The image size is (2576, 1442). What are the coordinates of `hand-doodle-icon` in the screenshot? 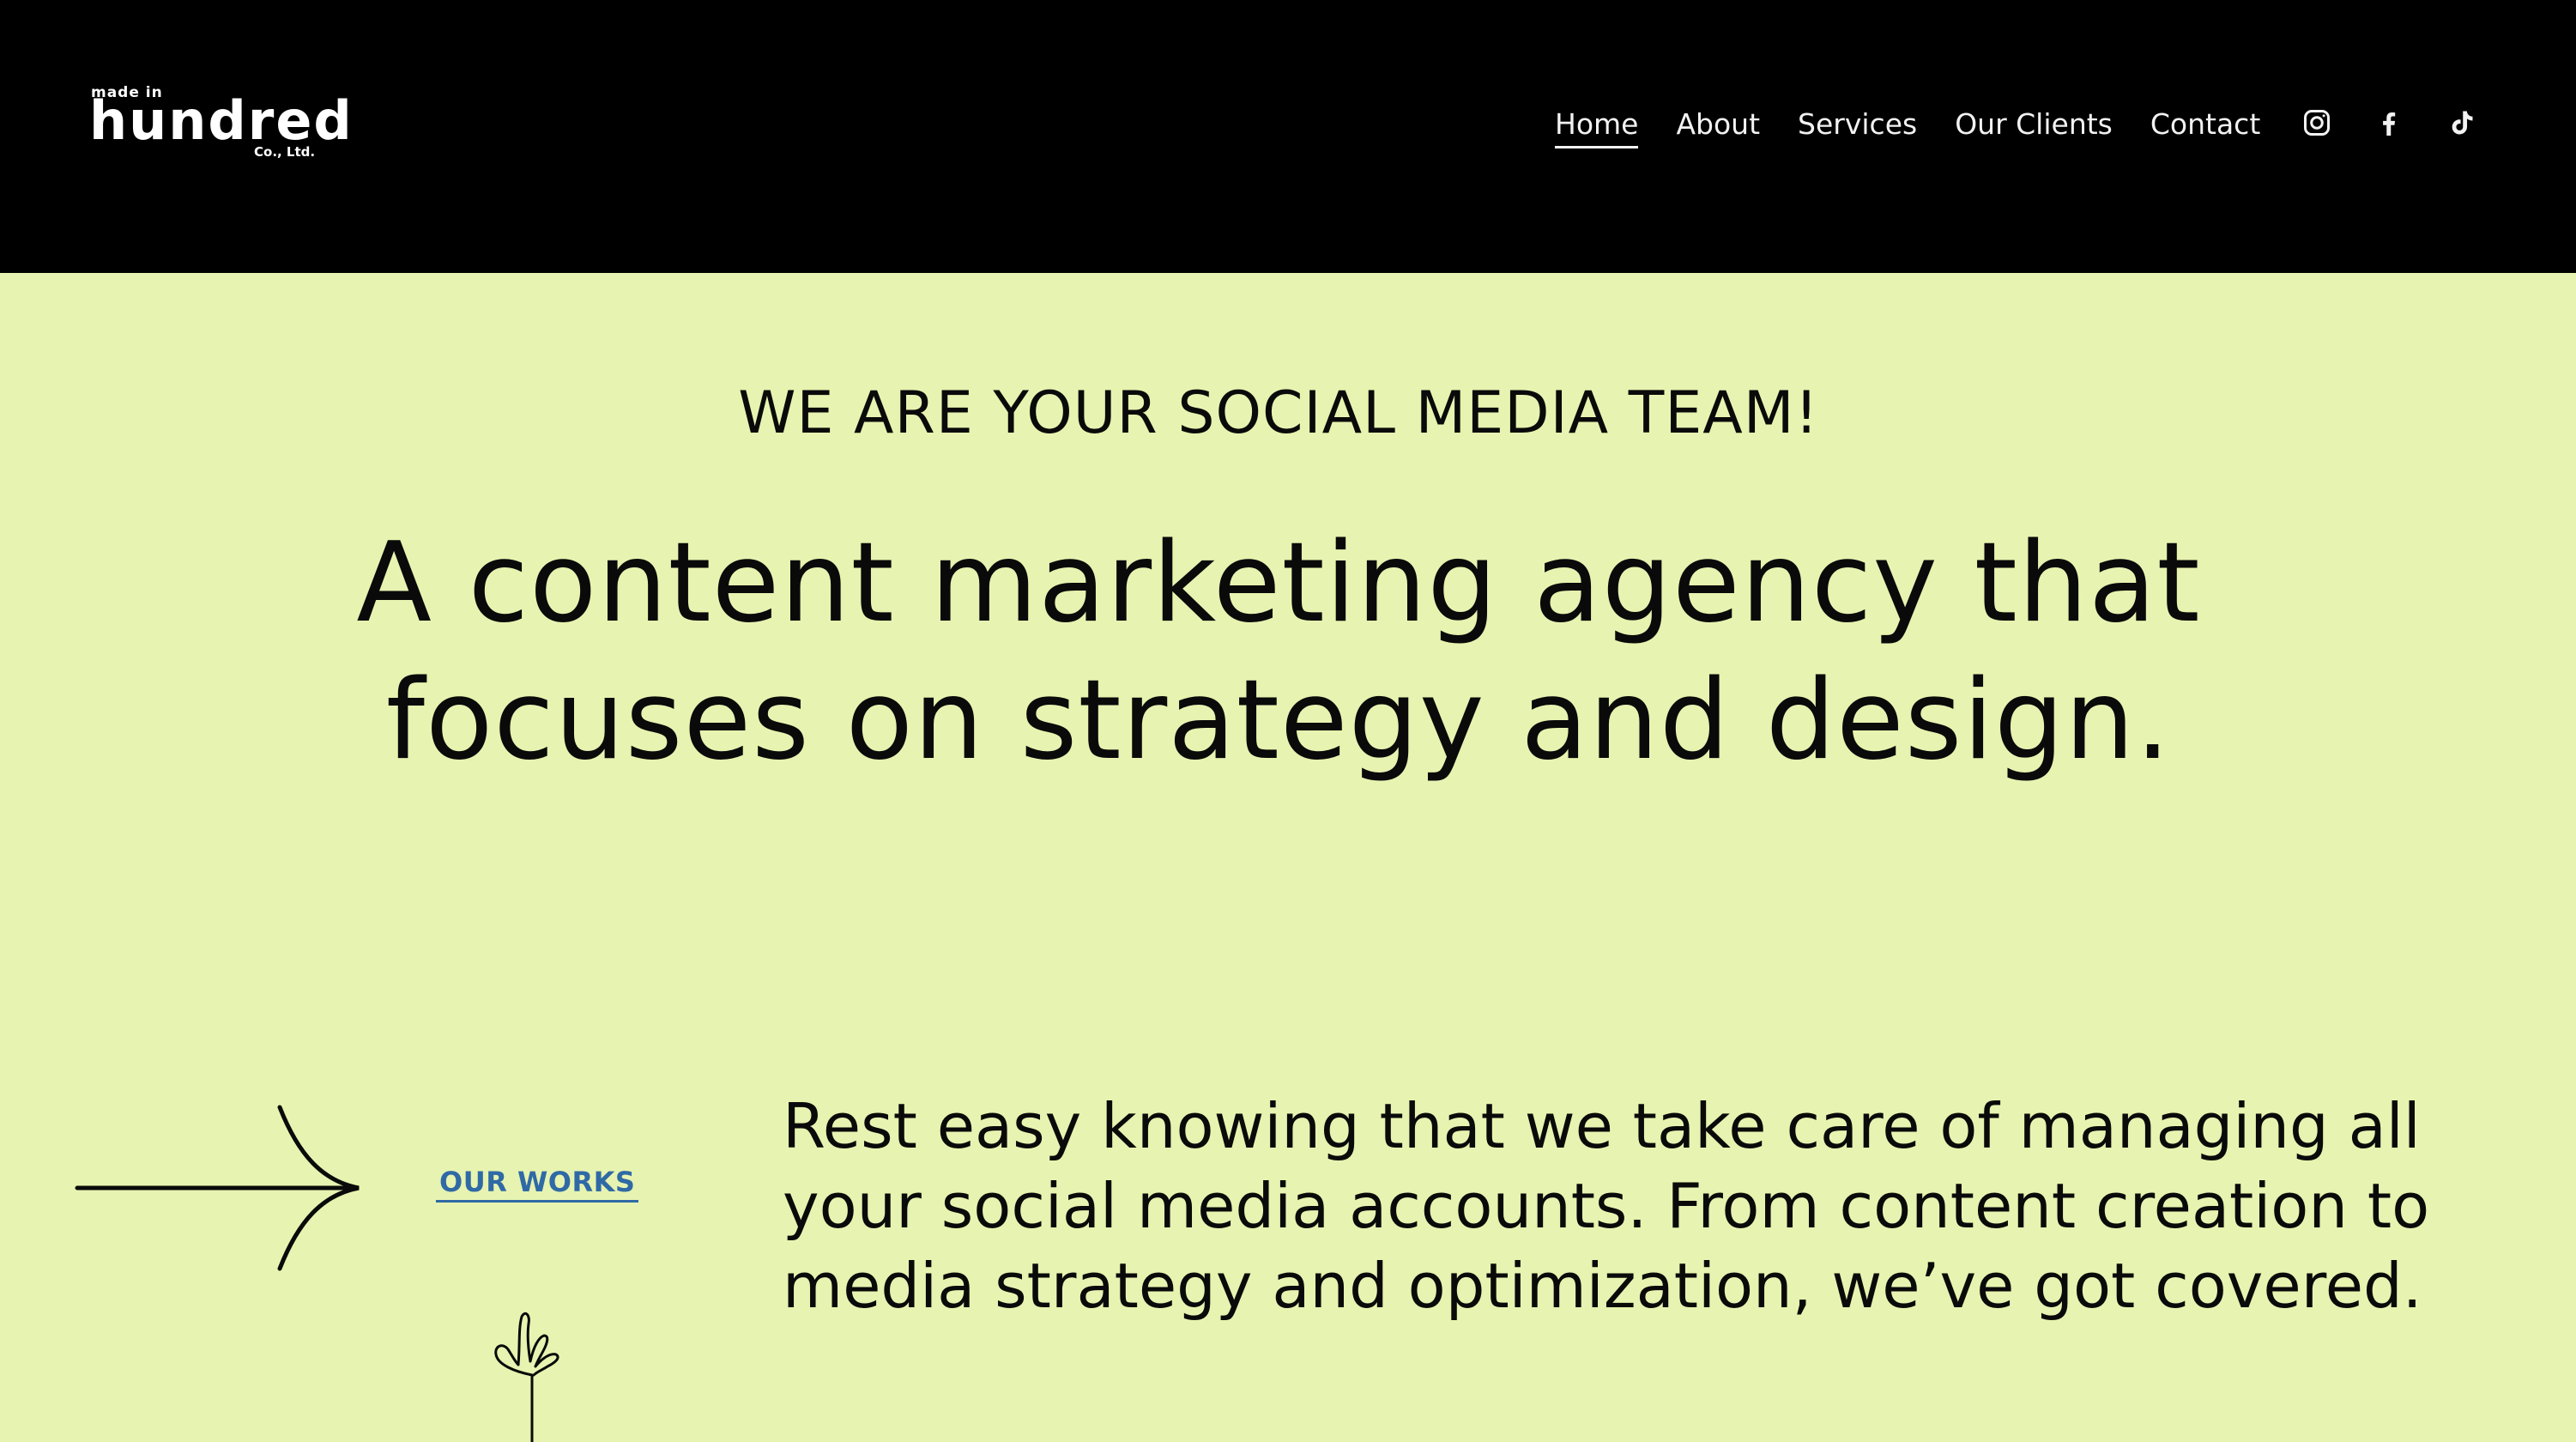 It's located at (526, 1377).